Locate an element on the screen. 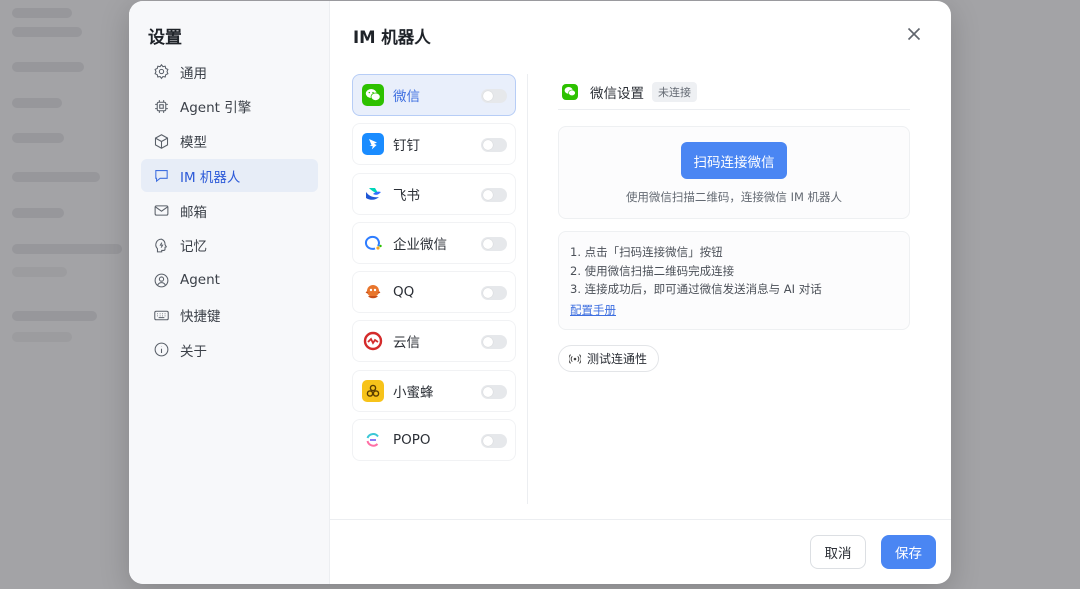 Image resolution: width=1080 pixels, height=589 pixels. im-item-label: 企业微信 is located at coordinates (420, 244).